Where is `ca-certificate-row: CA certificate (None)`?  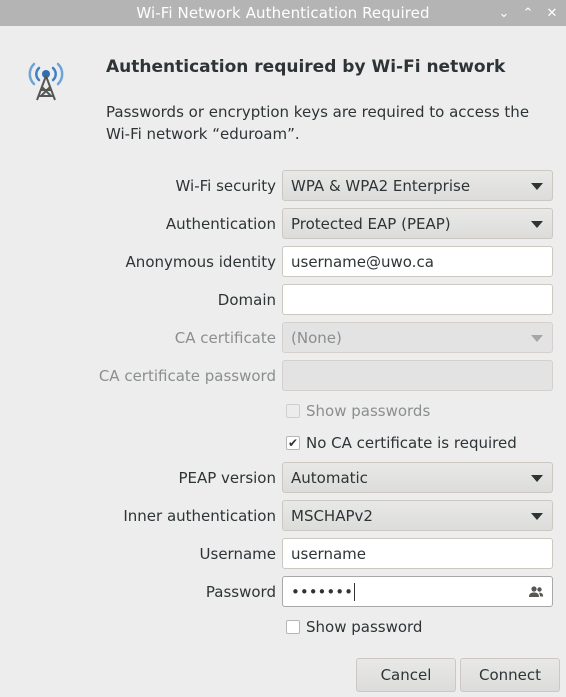 ca-certificate-row: CA certificate (None) is located at coordinates (283, 337).